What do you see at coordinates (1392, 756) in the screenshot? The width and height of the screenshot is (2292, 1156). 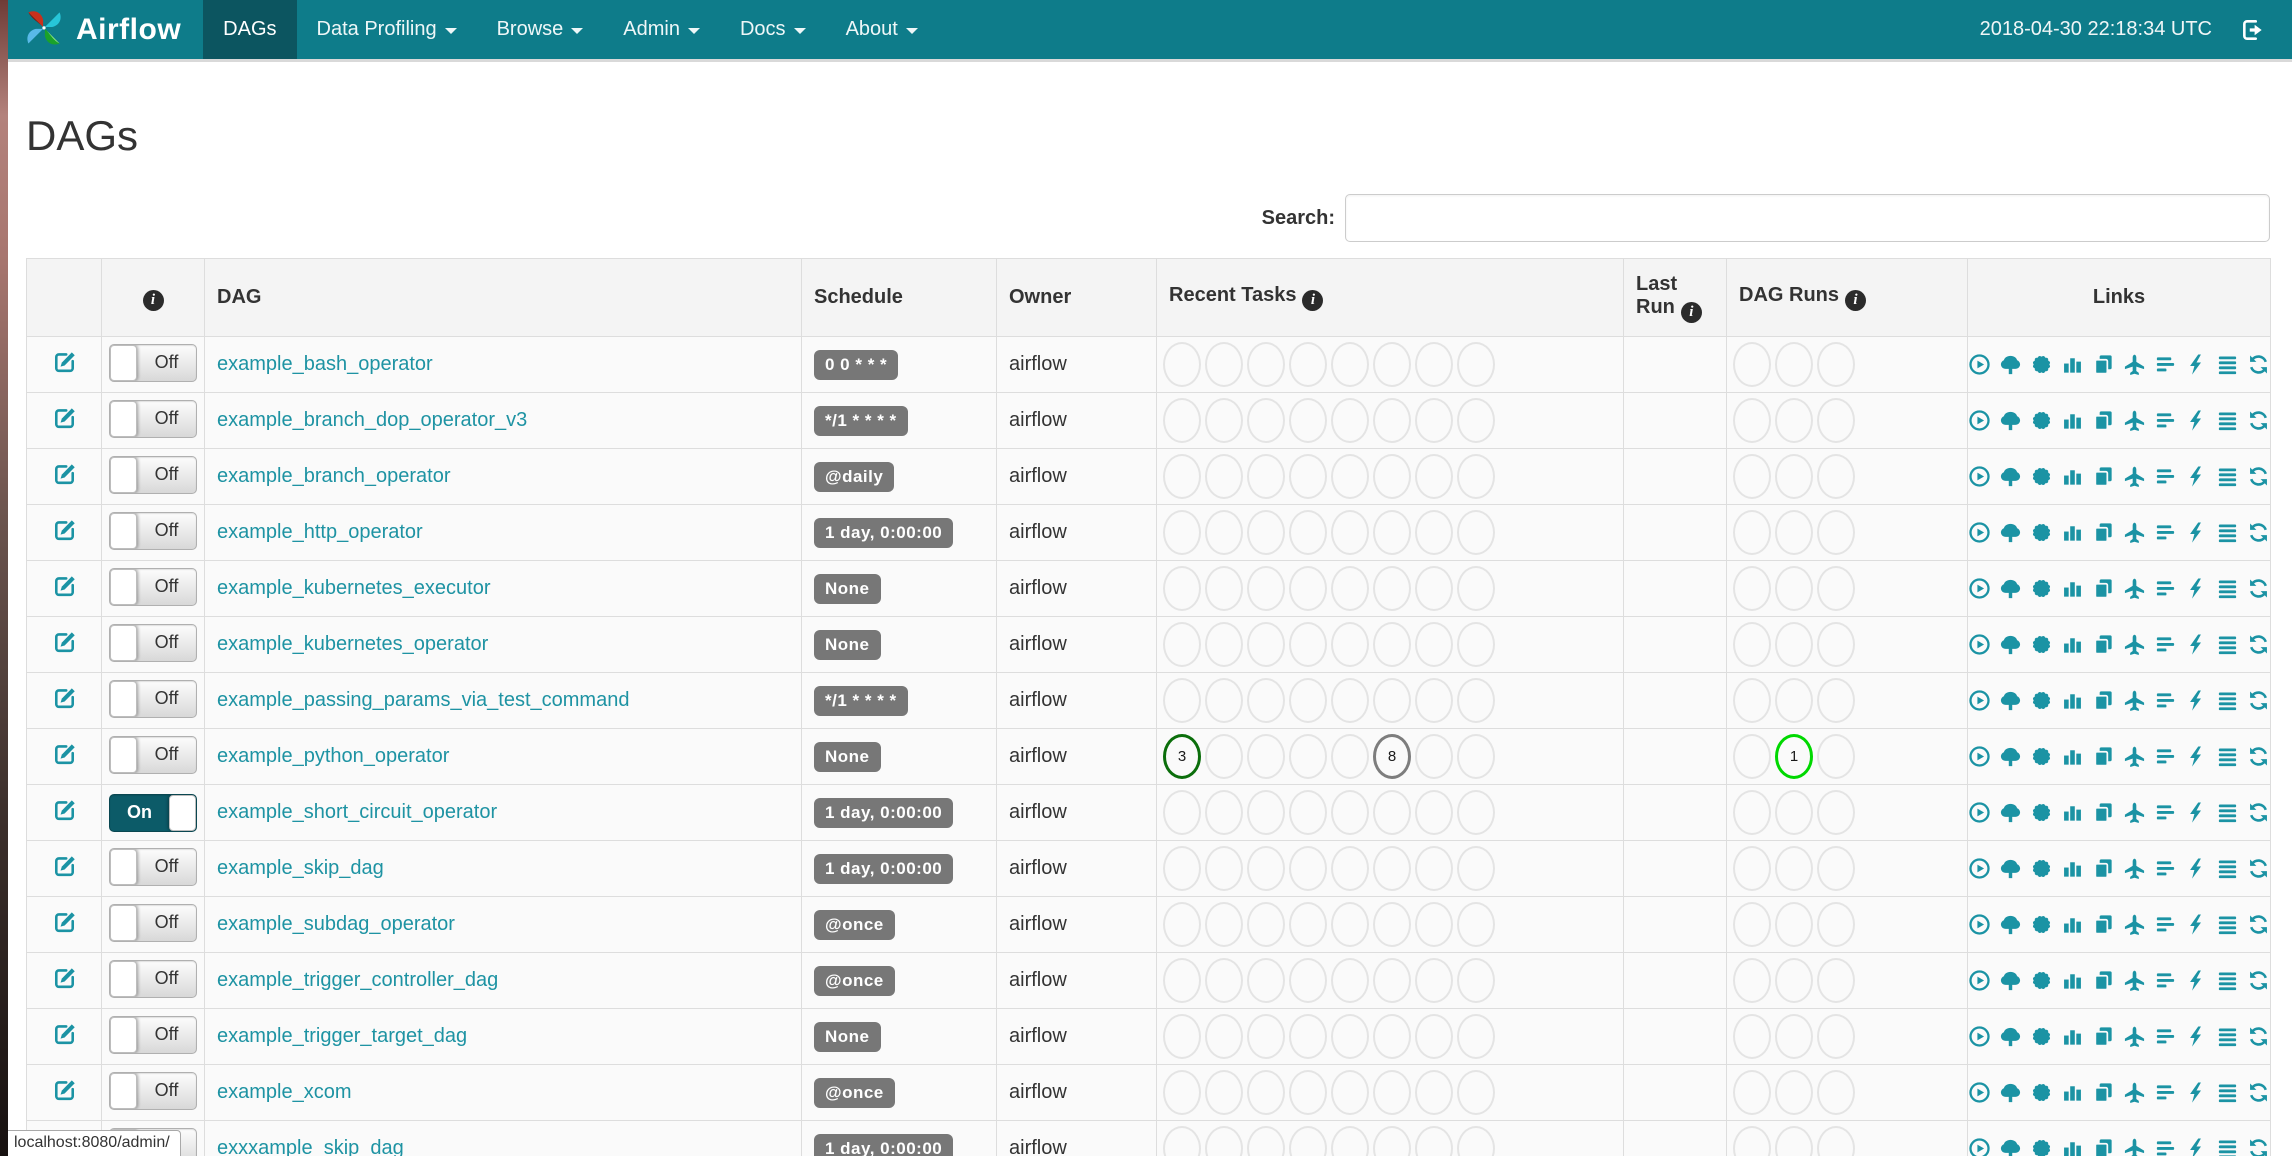 I see `state-circle: 8` at bounding box center [1392, 756].